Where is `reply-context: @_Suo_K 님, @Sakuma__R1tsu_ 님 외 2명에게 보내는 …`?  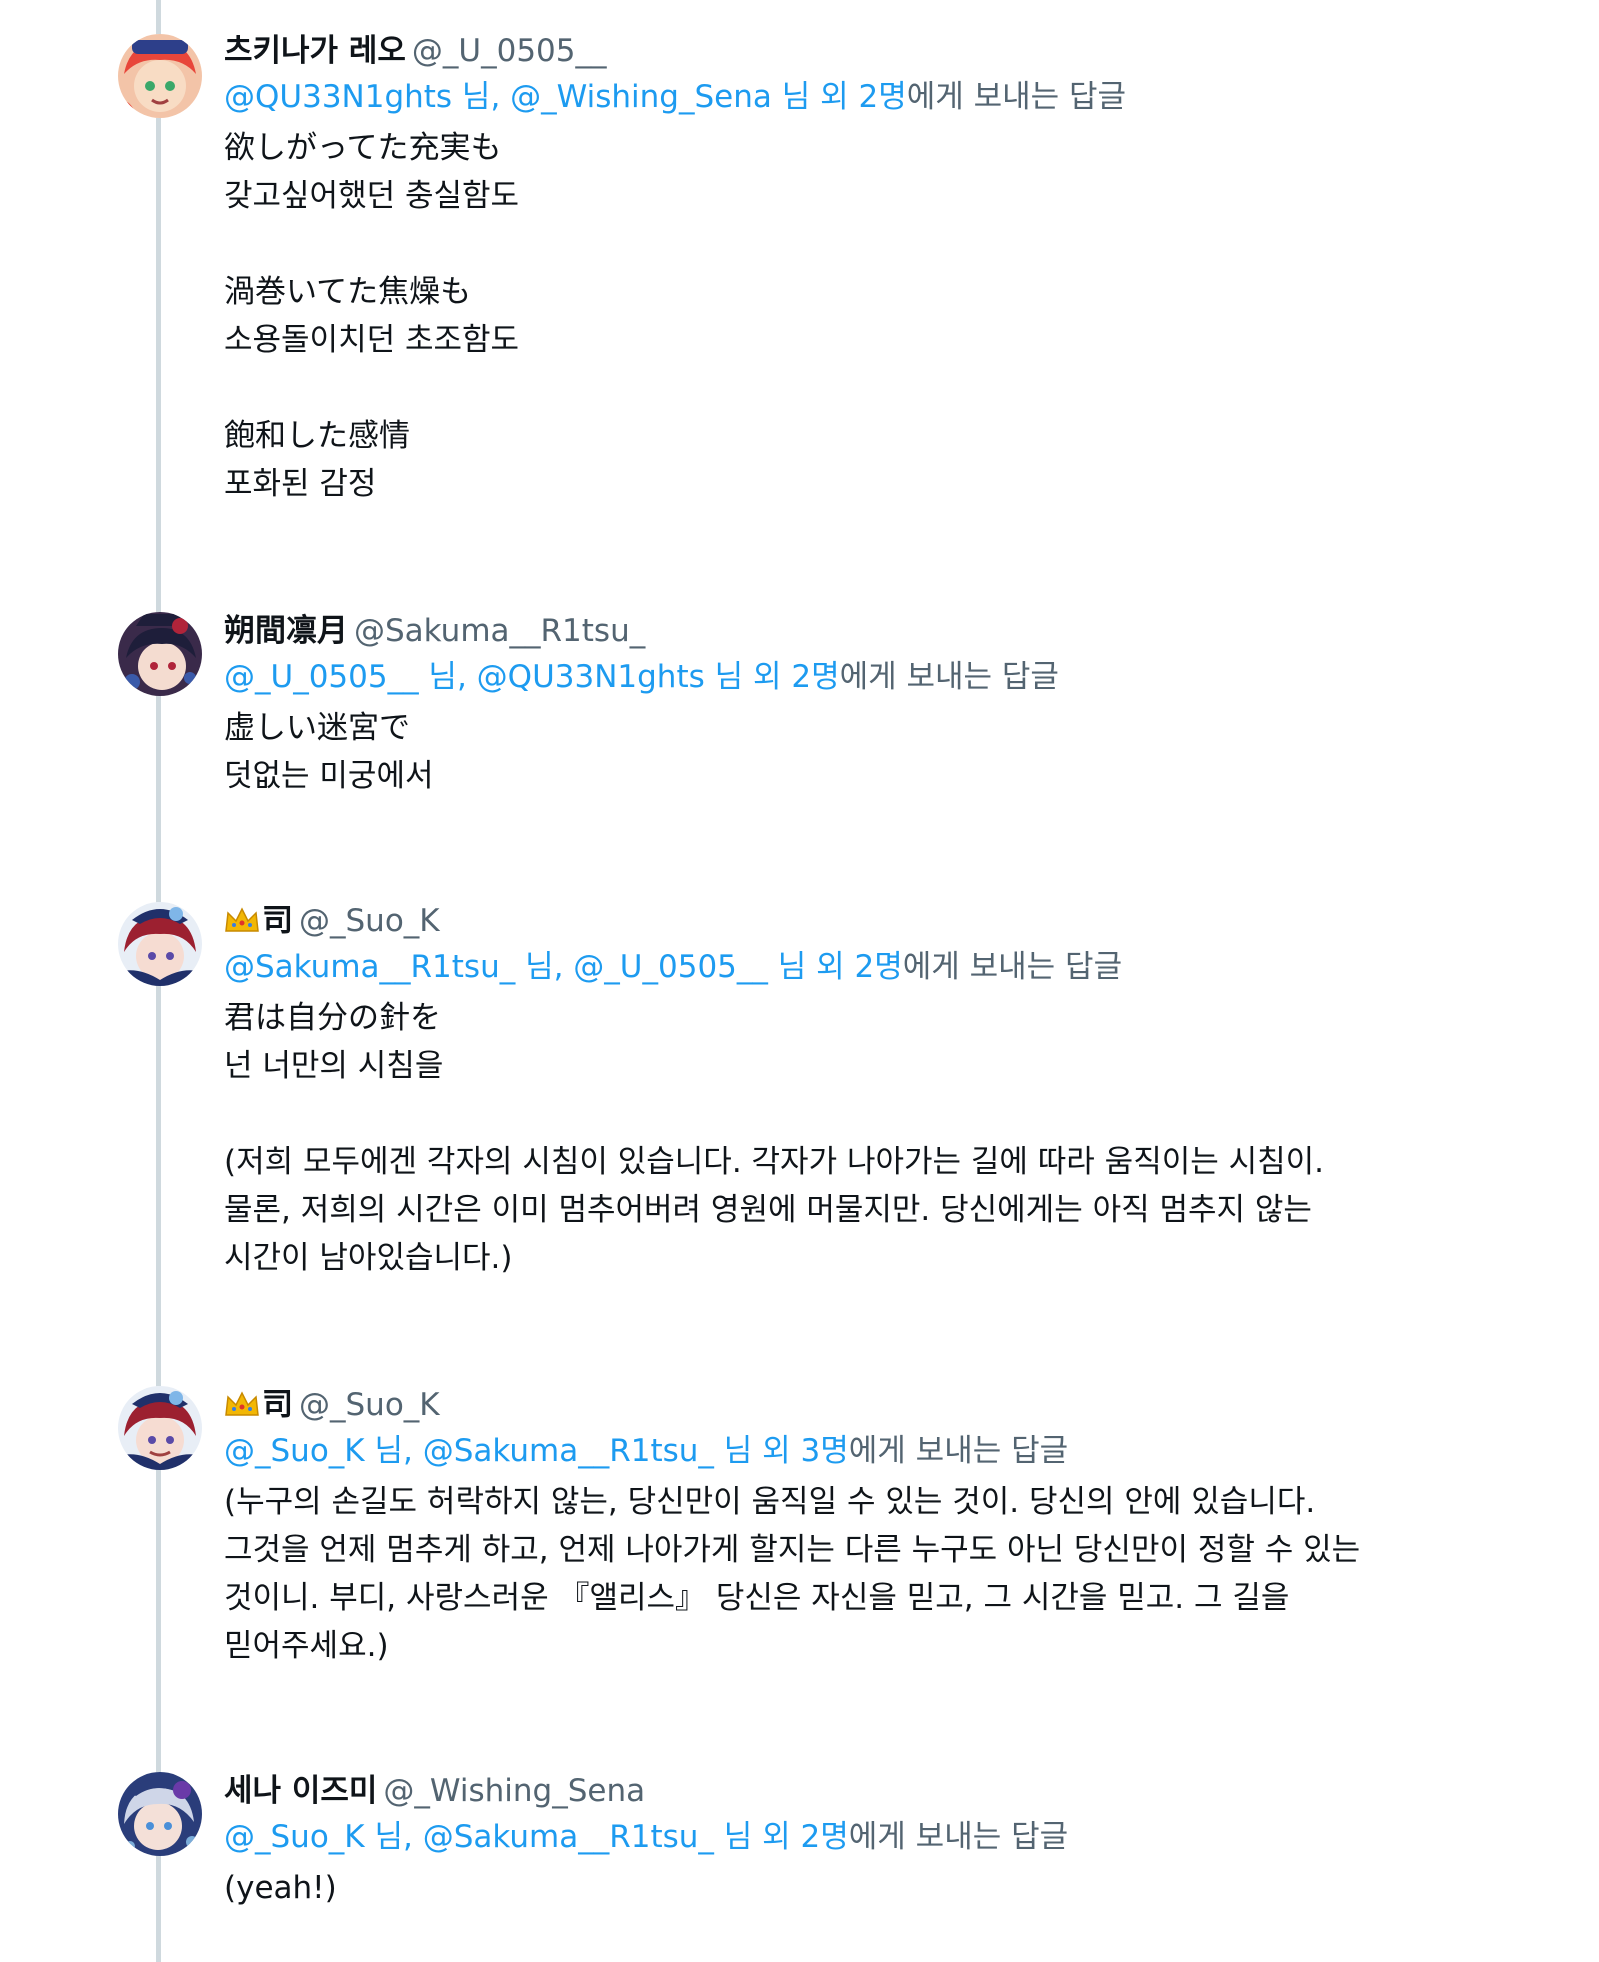
reply-context: @_Suo_K 님, @Sakuma__R1tsu_ 님 외 2명에게 보내는 … is located at coordinates (891, 1837).